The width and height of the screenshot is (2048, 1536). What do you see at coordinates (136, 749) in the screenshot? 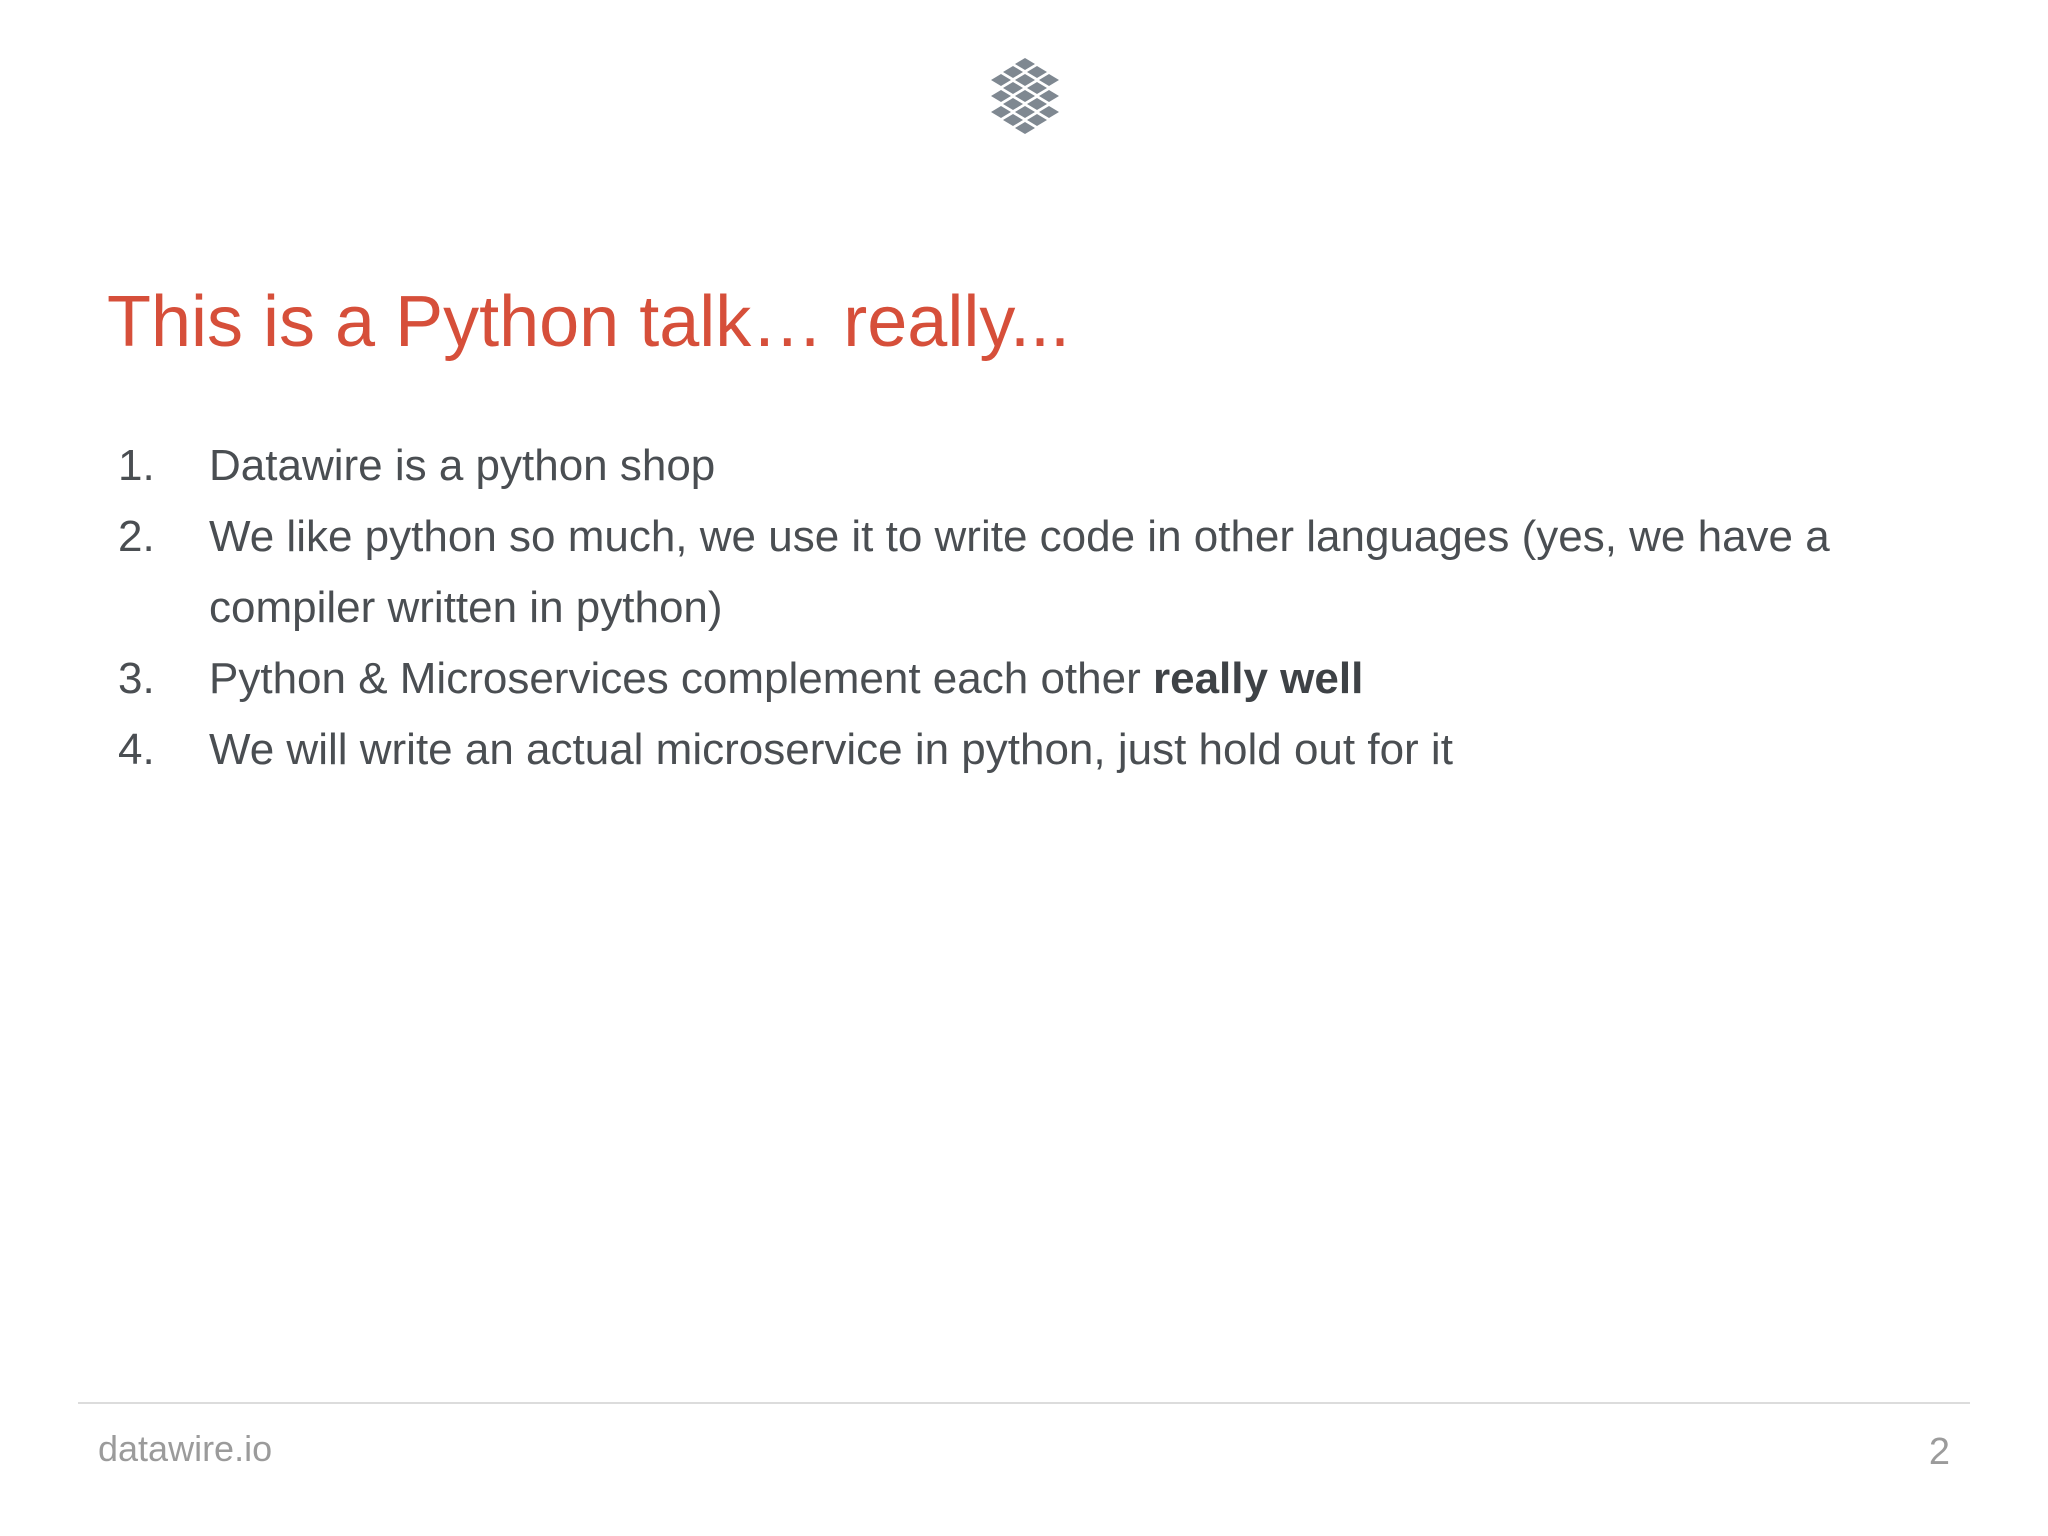
I see `list-item-number: 4.` at bounding box center [136, 749].